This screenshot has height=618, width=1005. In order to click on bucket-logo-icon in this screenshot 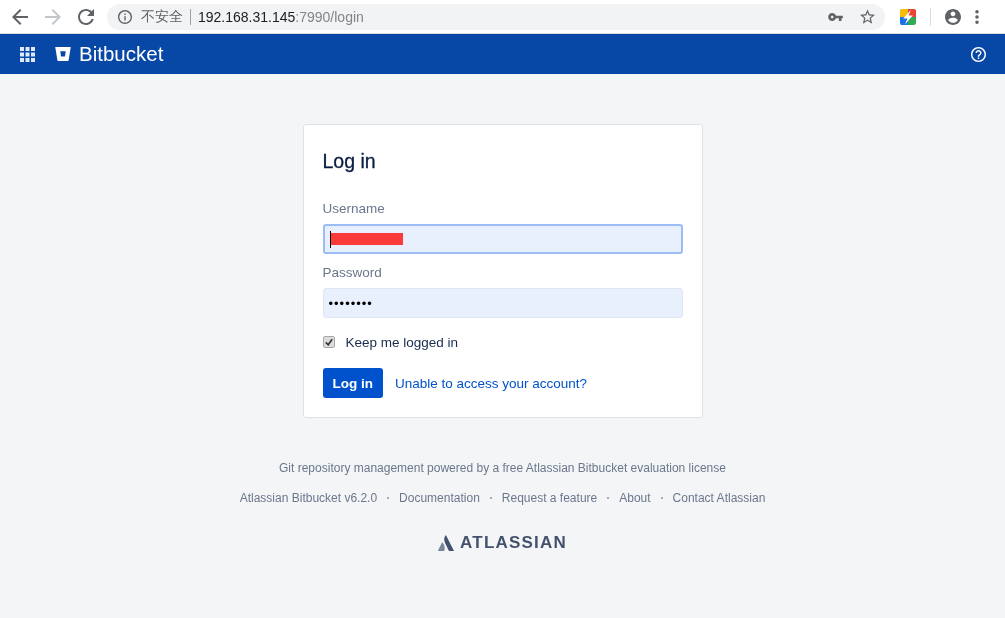, I will do `click(63, 54)`.